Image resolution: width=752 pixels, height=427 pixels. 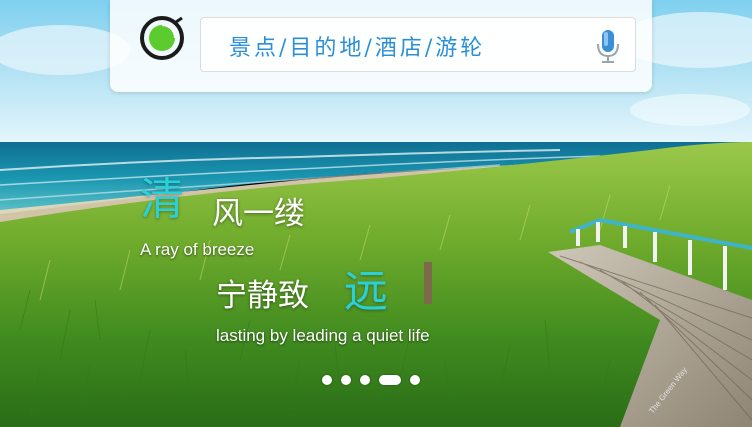 What do you see at coordinates (197, 249) in the screenshot?
I see `slogan-line-1-english: A ray of breeze` at bounding box center [197, 249].